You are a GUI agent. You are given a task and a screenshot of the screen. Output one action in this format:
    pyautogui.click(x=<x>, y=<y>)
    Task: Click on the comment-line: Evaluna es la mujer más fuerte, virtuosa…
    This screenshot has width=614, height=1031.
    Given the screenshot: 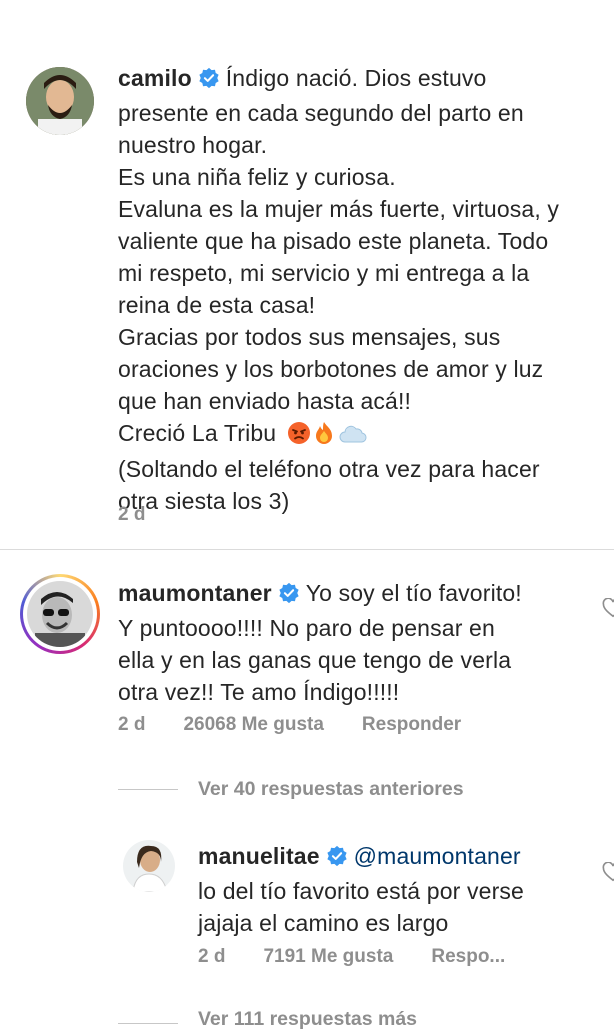 What is the action you would take?
    pyautogui.click(x=339, y=209)
    